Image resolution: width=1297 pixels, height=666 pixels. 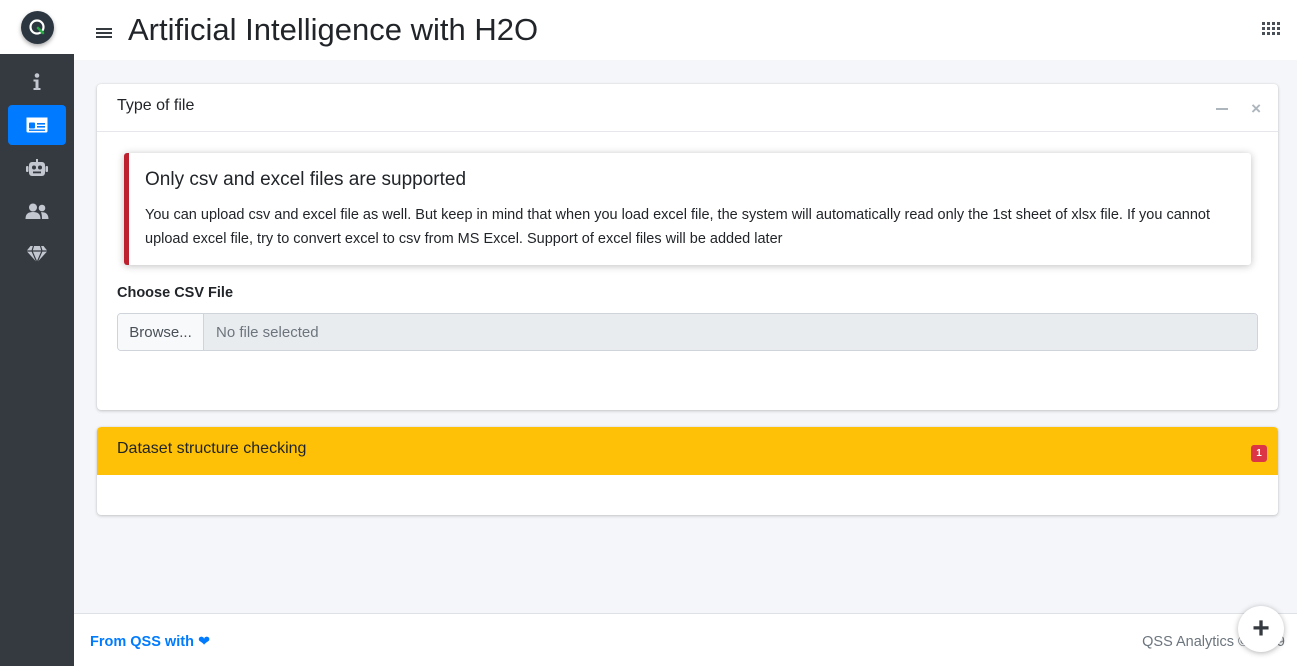 What do you see at coordinates (37, 333) in the screenshot?
I see `sidebar` at bounding box center [37, 333].